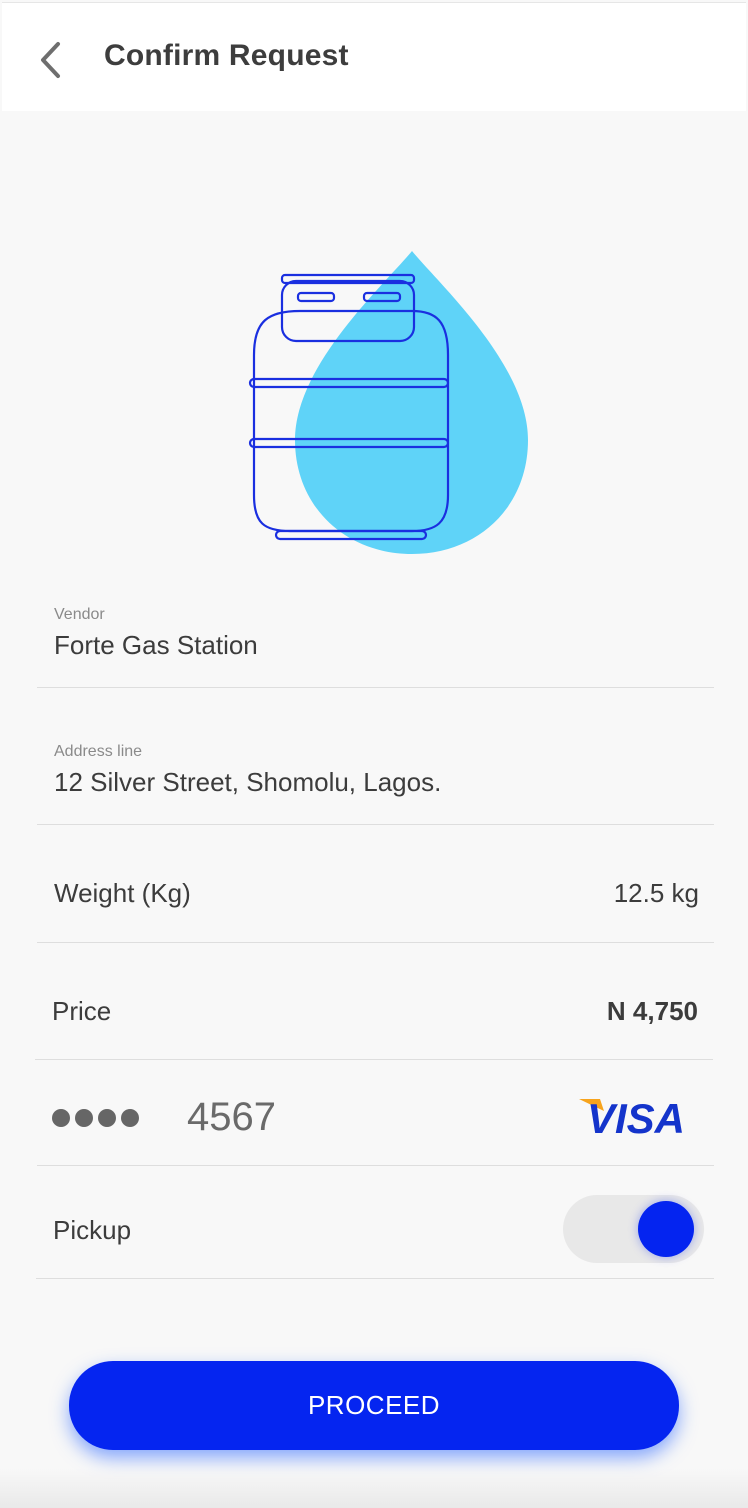  I want to click on price-row: Price N 4,750, so click(374, 1001).